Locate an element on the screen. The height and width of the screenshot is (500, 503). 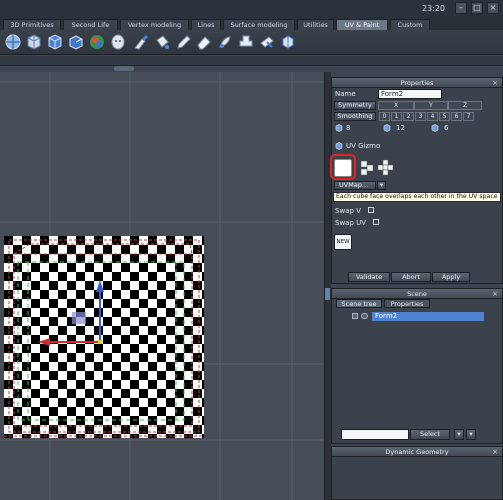
cube-checker-icon is located at coordinates (34, 42).